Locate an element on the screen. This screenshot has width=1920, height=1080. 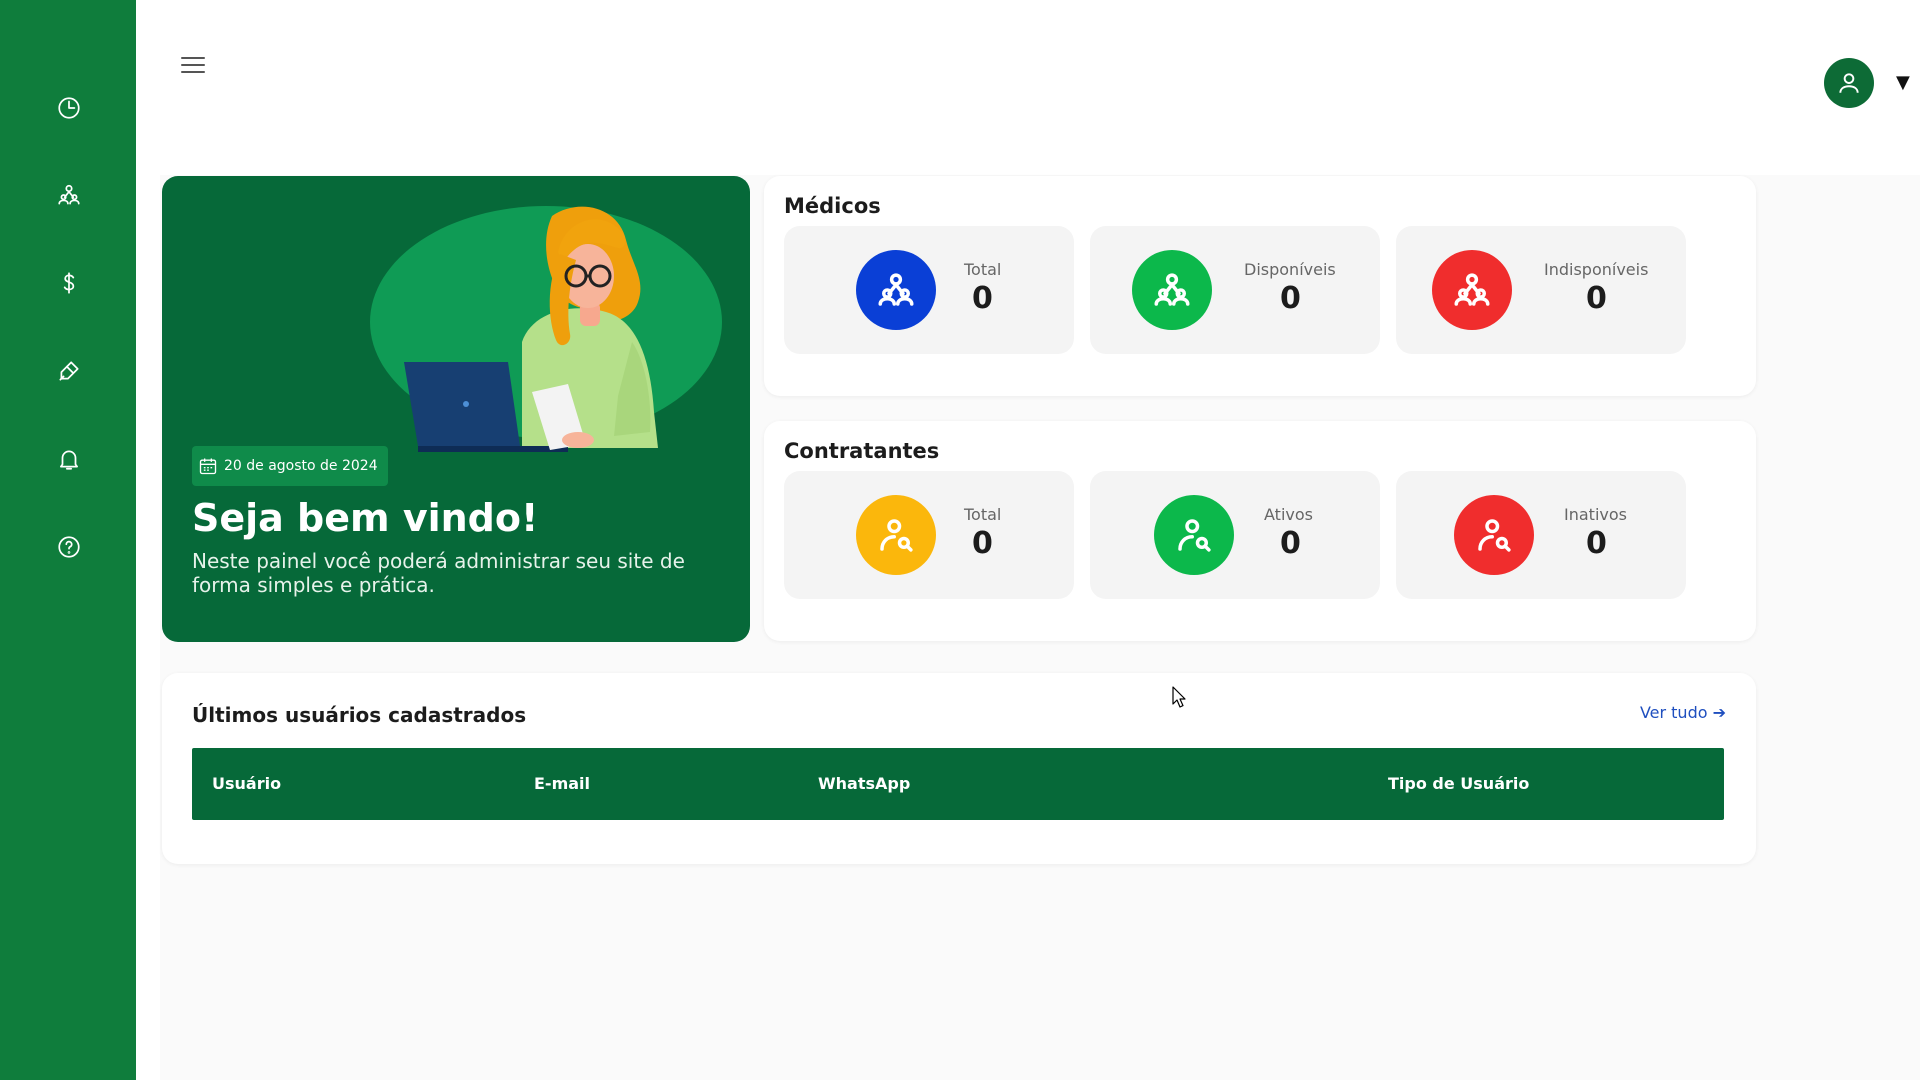
contratantes-ativos-circle is located at coordinates (1194, 535).